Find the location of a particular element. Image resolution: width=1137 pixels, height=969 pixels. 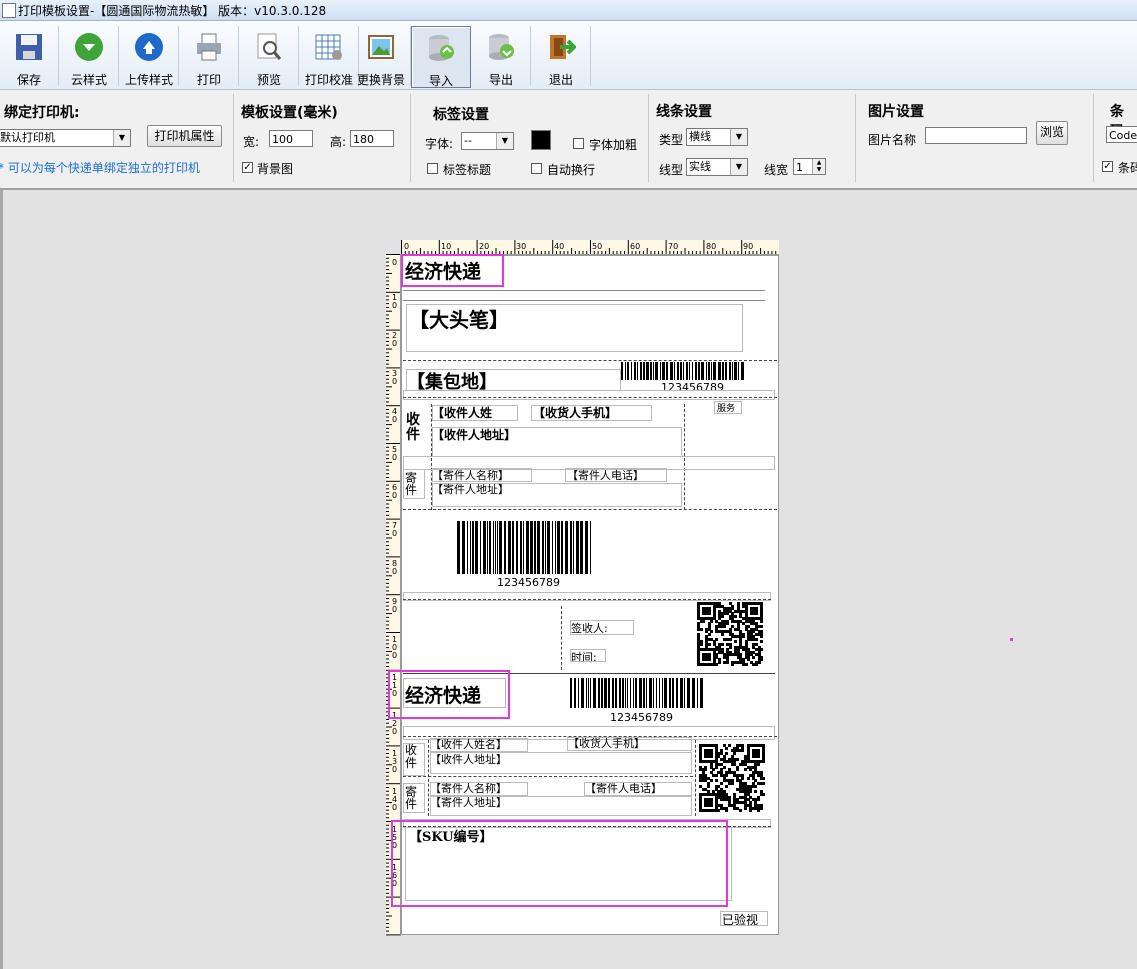

cloud-upload-icon is located at coordinates (149, 47).